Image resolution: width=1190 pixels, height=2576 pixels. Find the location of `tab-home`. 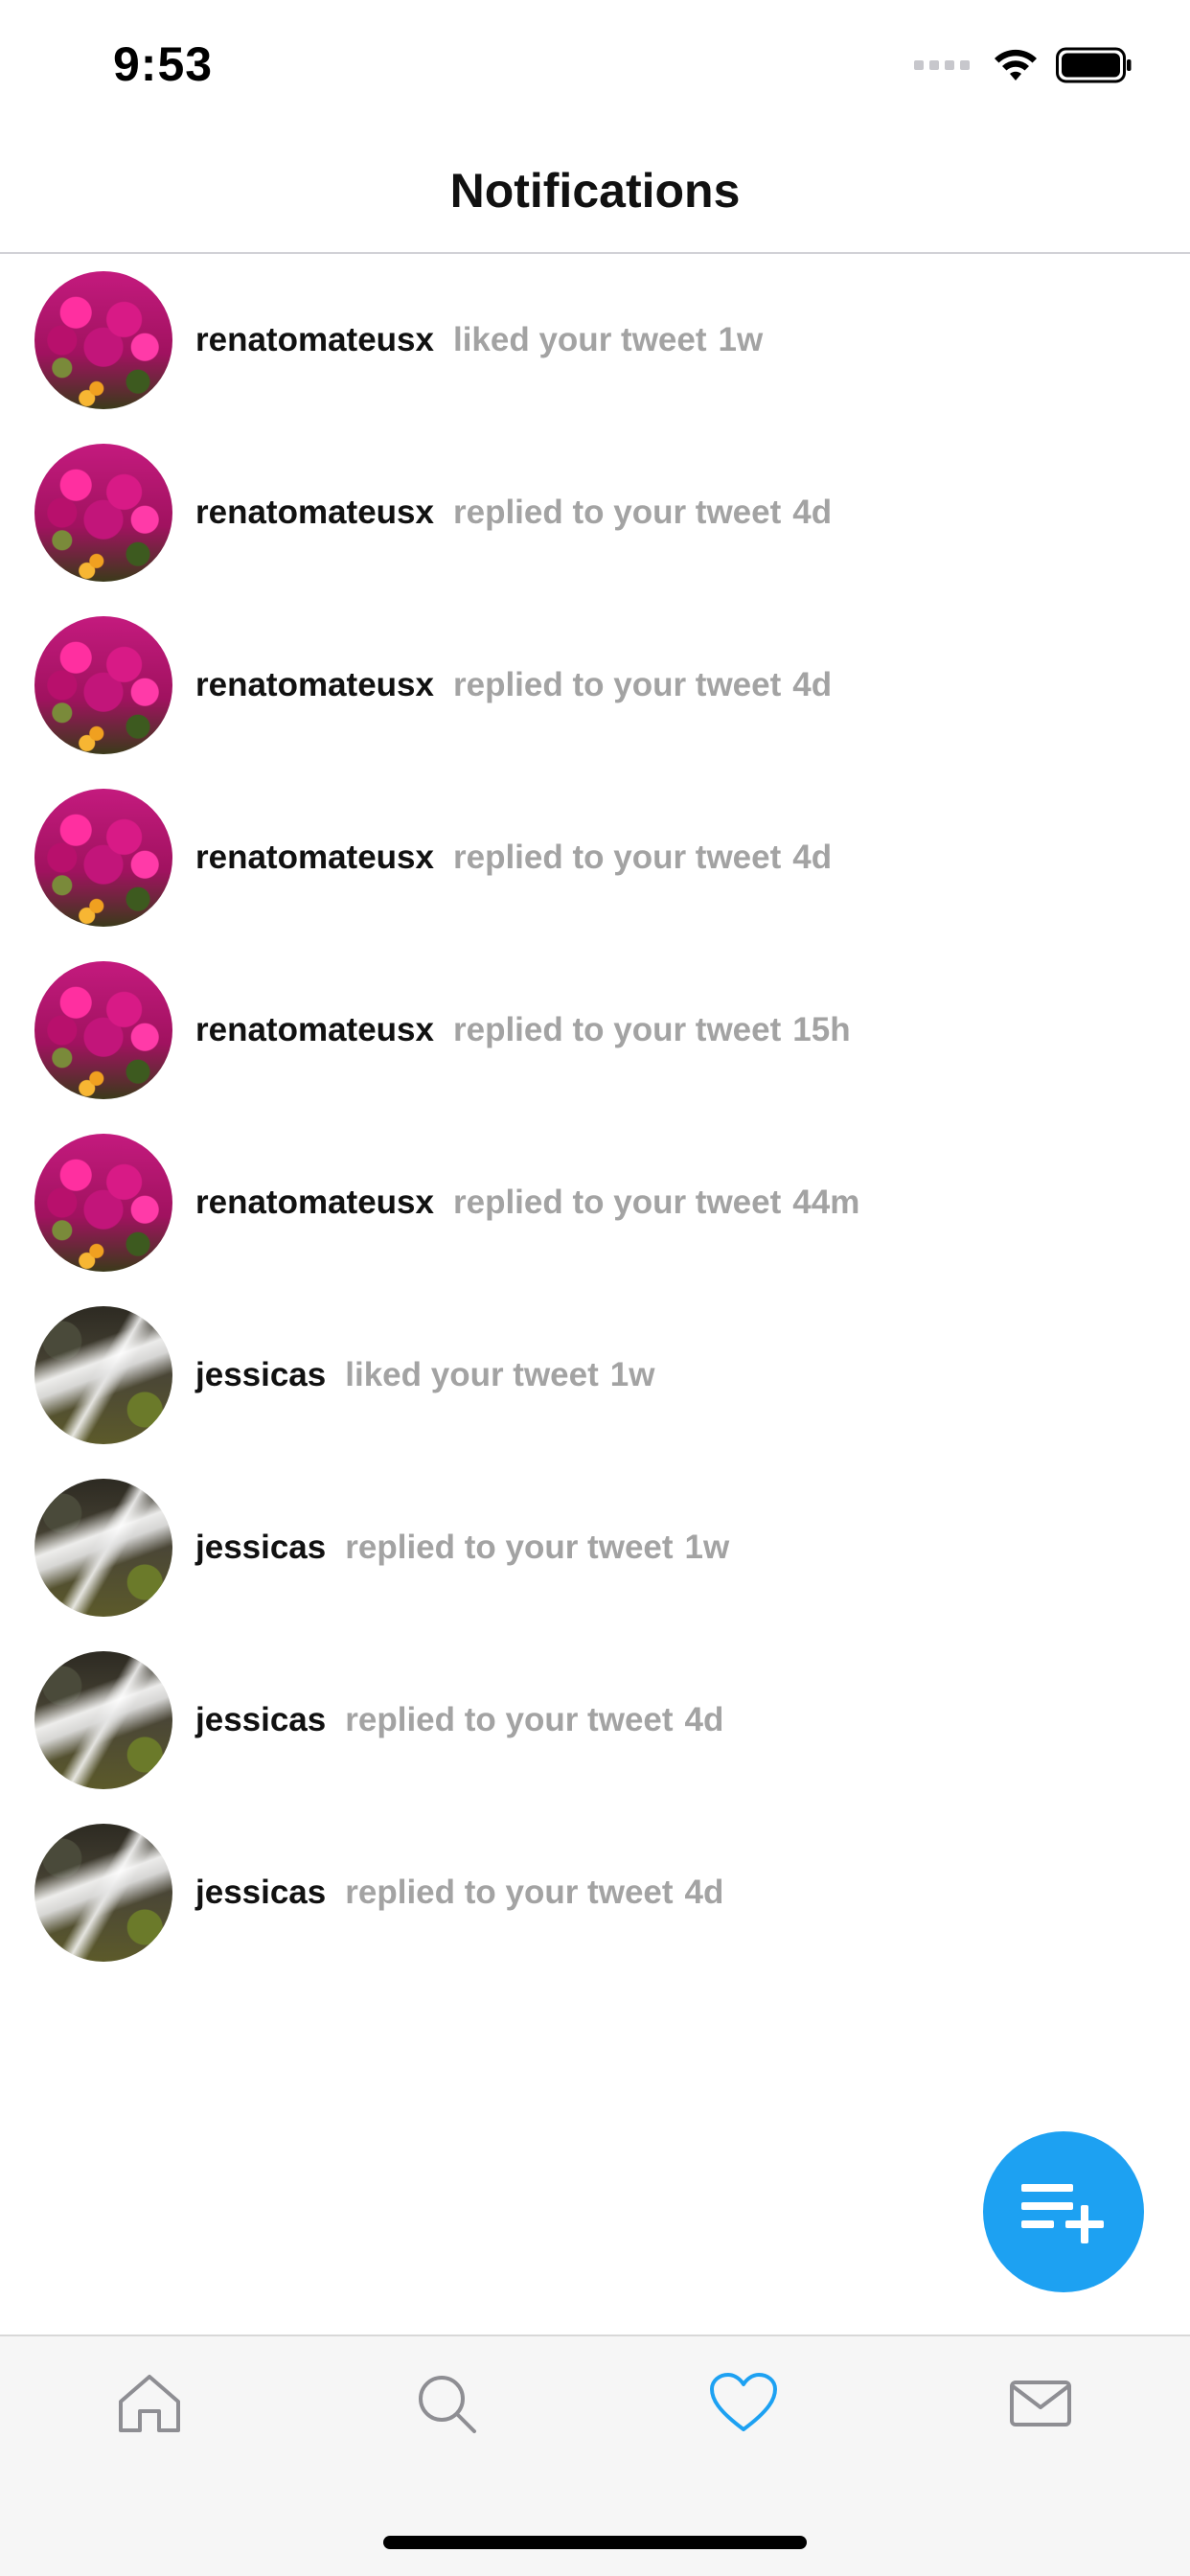

tab-home is located at coordinates (150, 2403).